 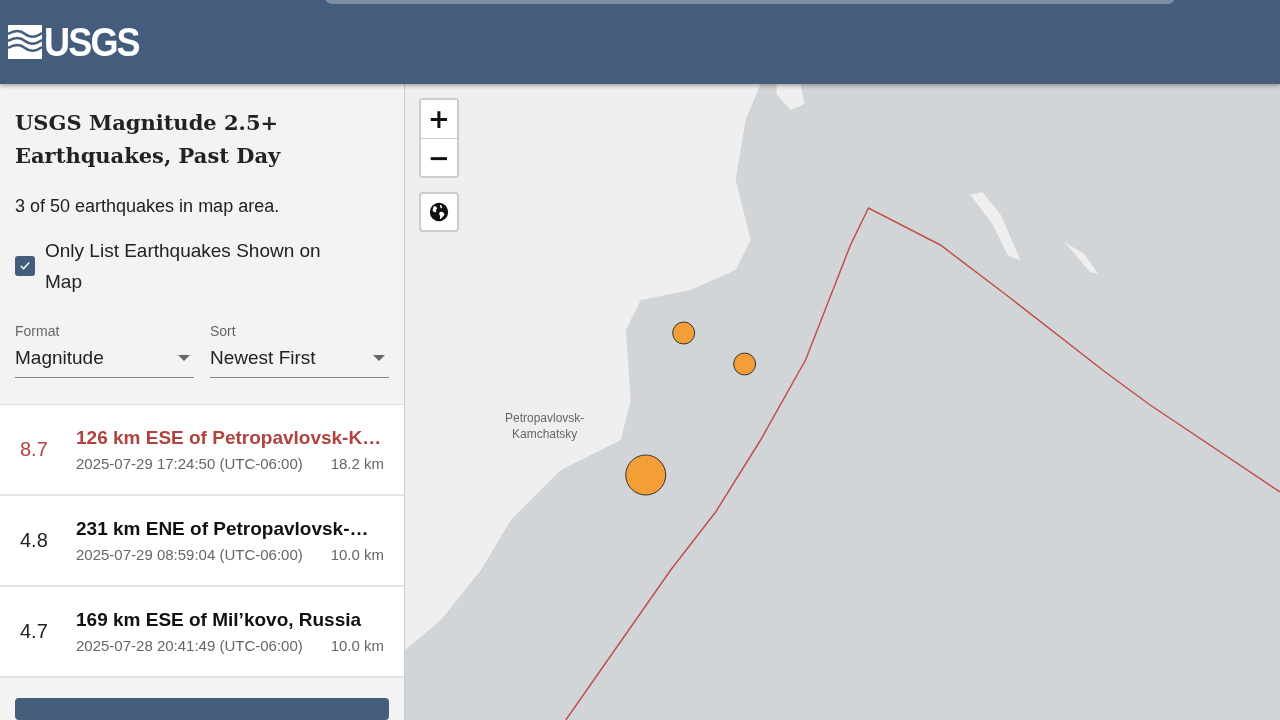 What do you see at coordinates (189, 645) in the screenshot?
I see `event-time: 2025-07-28 20:41:49 (UTC-06:00)` at bounding box center [189, 645].